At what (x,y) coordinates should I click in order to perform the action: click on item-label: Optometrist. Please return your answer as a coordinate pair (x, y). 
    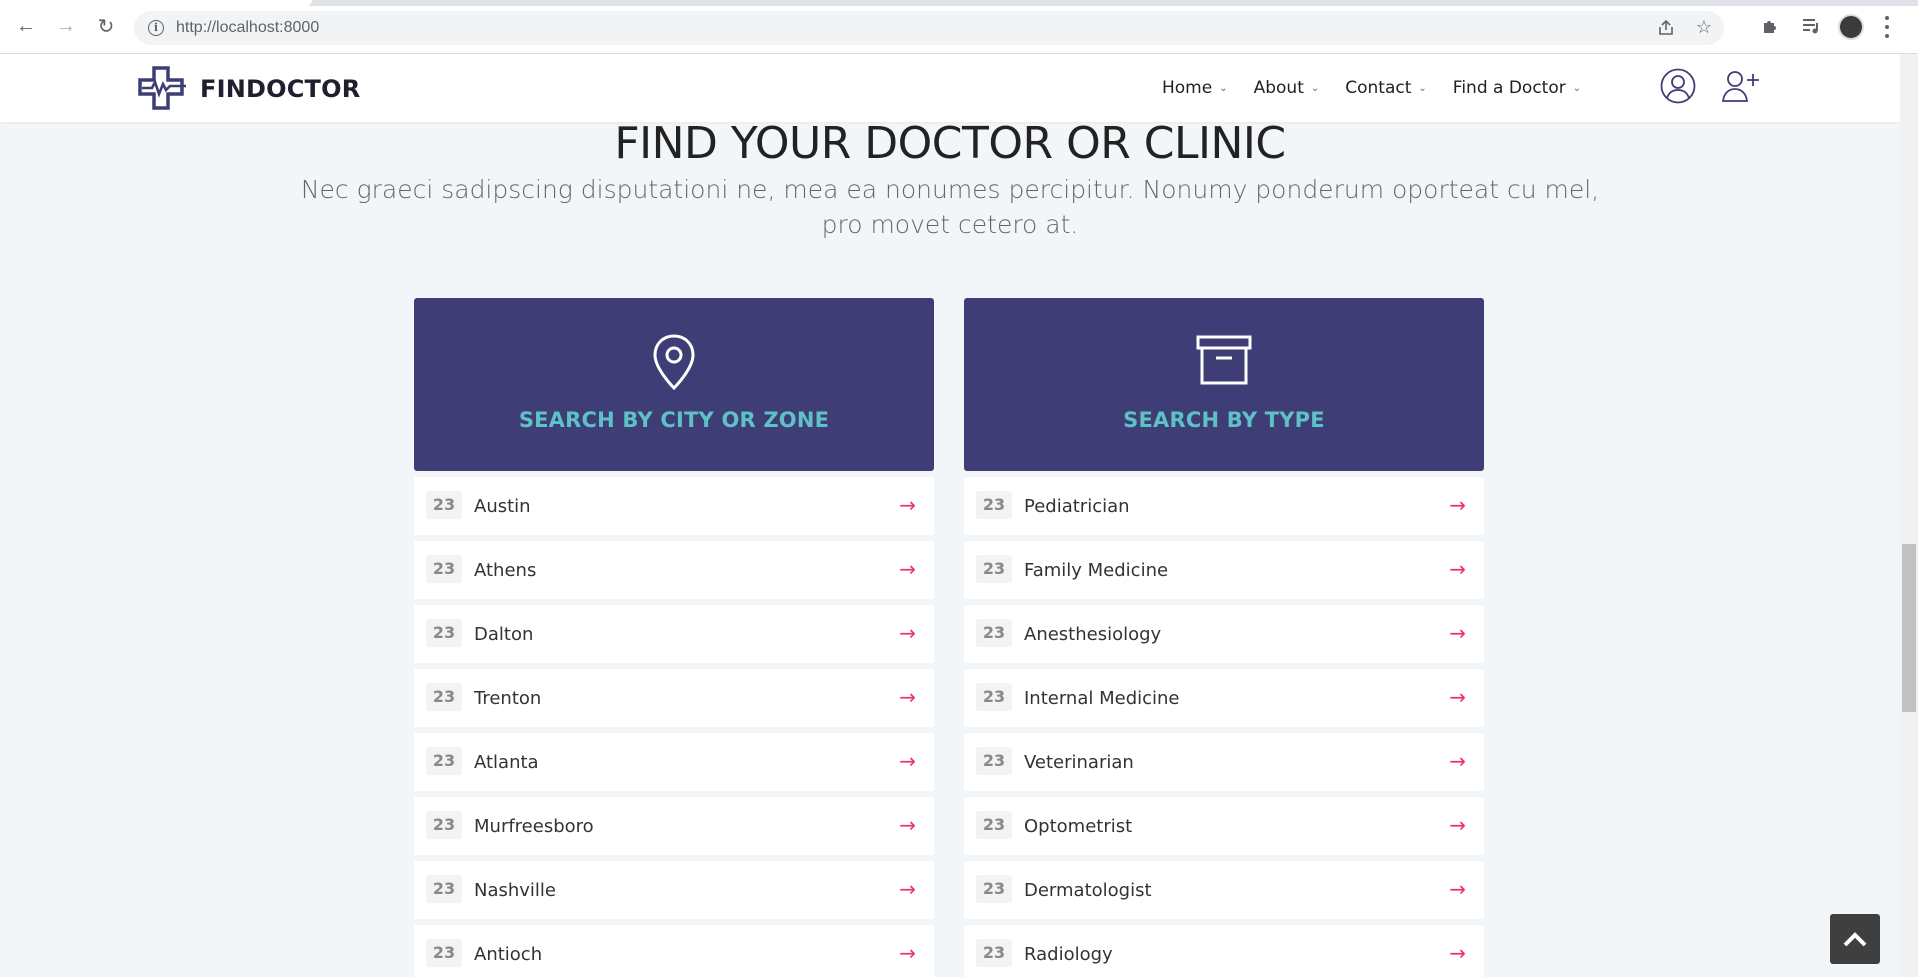
    Looking at the image, I should click on (1078, 826).